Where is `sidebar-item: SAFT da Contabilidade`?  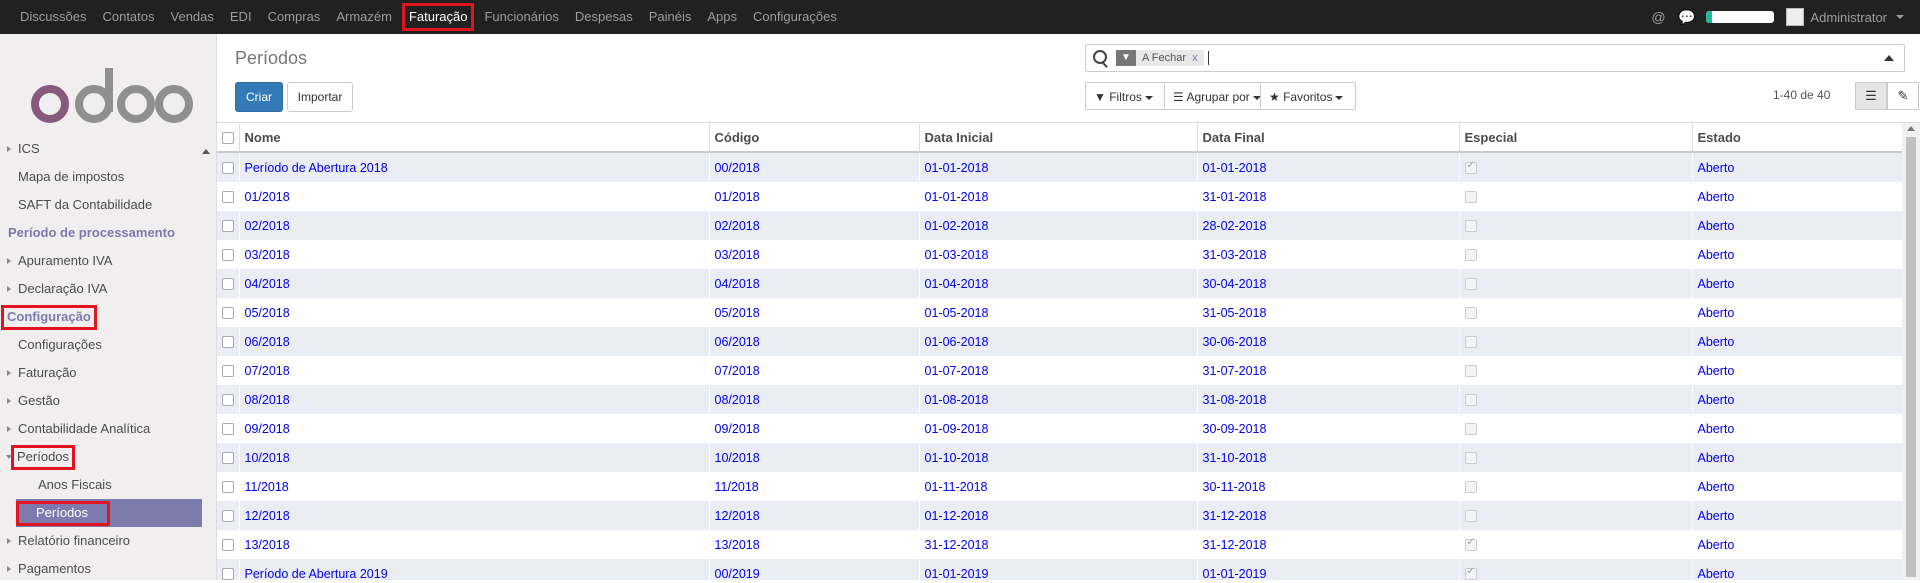
sidebar-item: SAFT da Contabilidade is located at coordinates (108, 205).